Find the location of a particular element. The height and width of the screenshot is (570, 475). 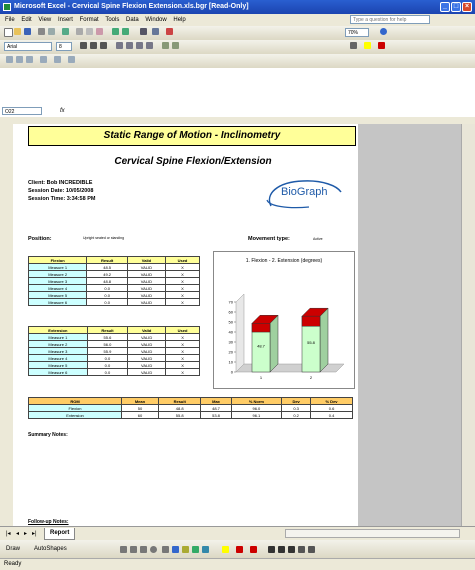

borders-icon is located at coordinates (353, 45).